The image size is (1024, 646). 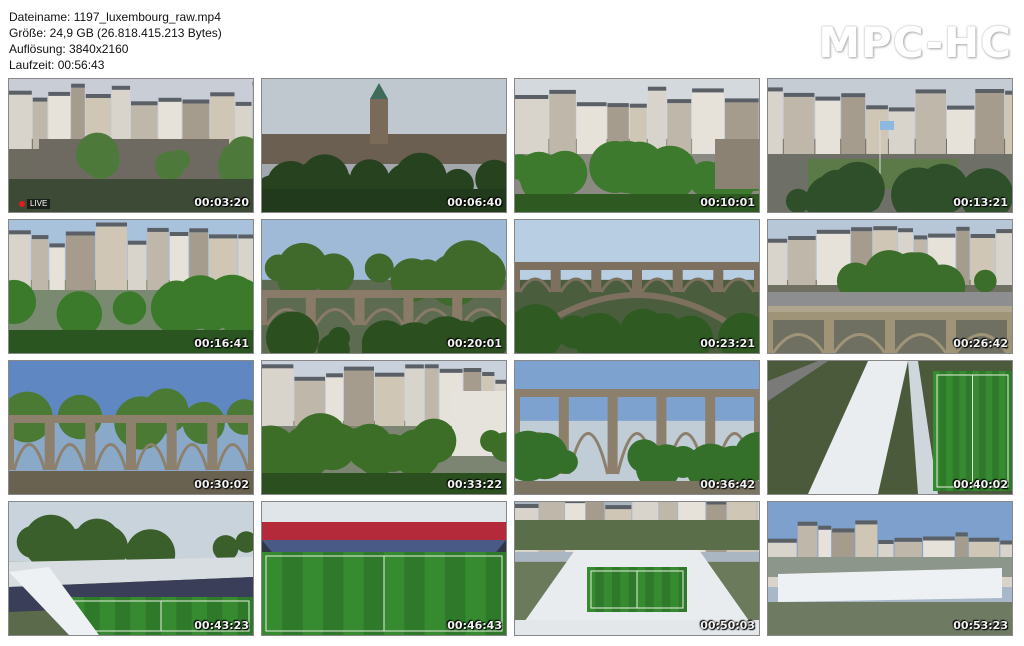 What do you see at coordinates (727, 343) in the screenshot?
I see `thumbnail-timestamp: 00:23:21` at bounding box center [727, 343].